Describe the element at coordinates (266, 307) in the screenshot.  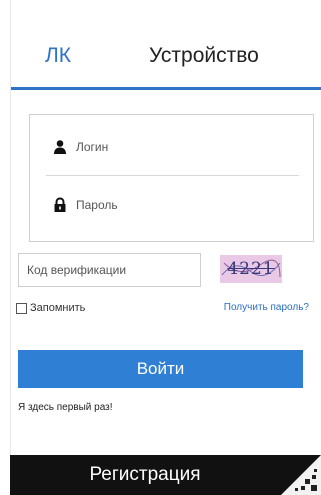
I see `get-password-link: Получить пароль?` at that location.